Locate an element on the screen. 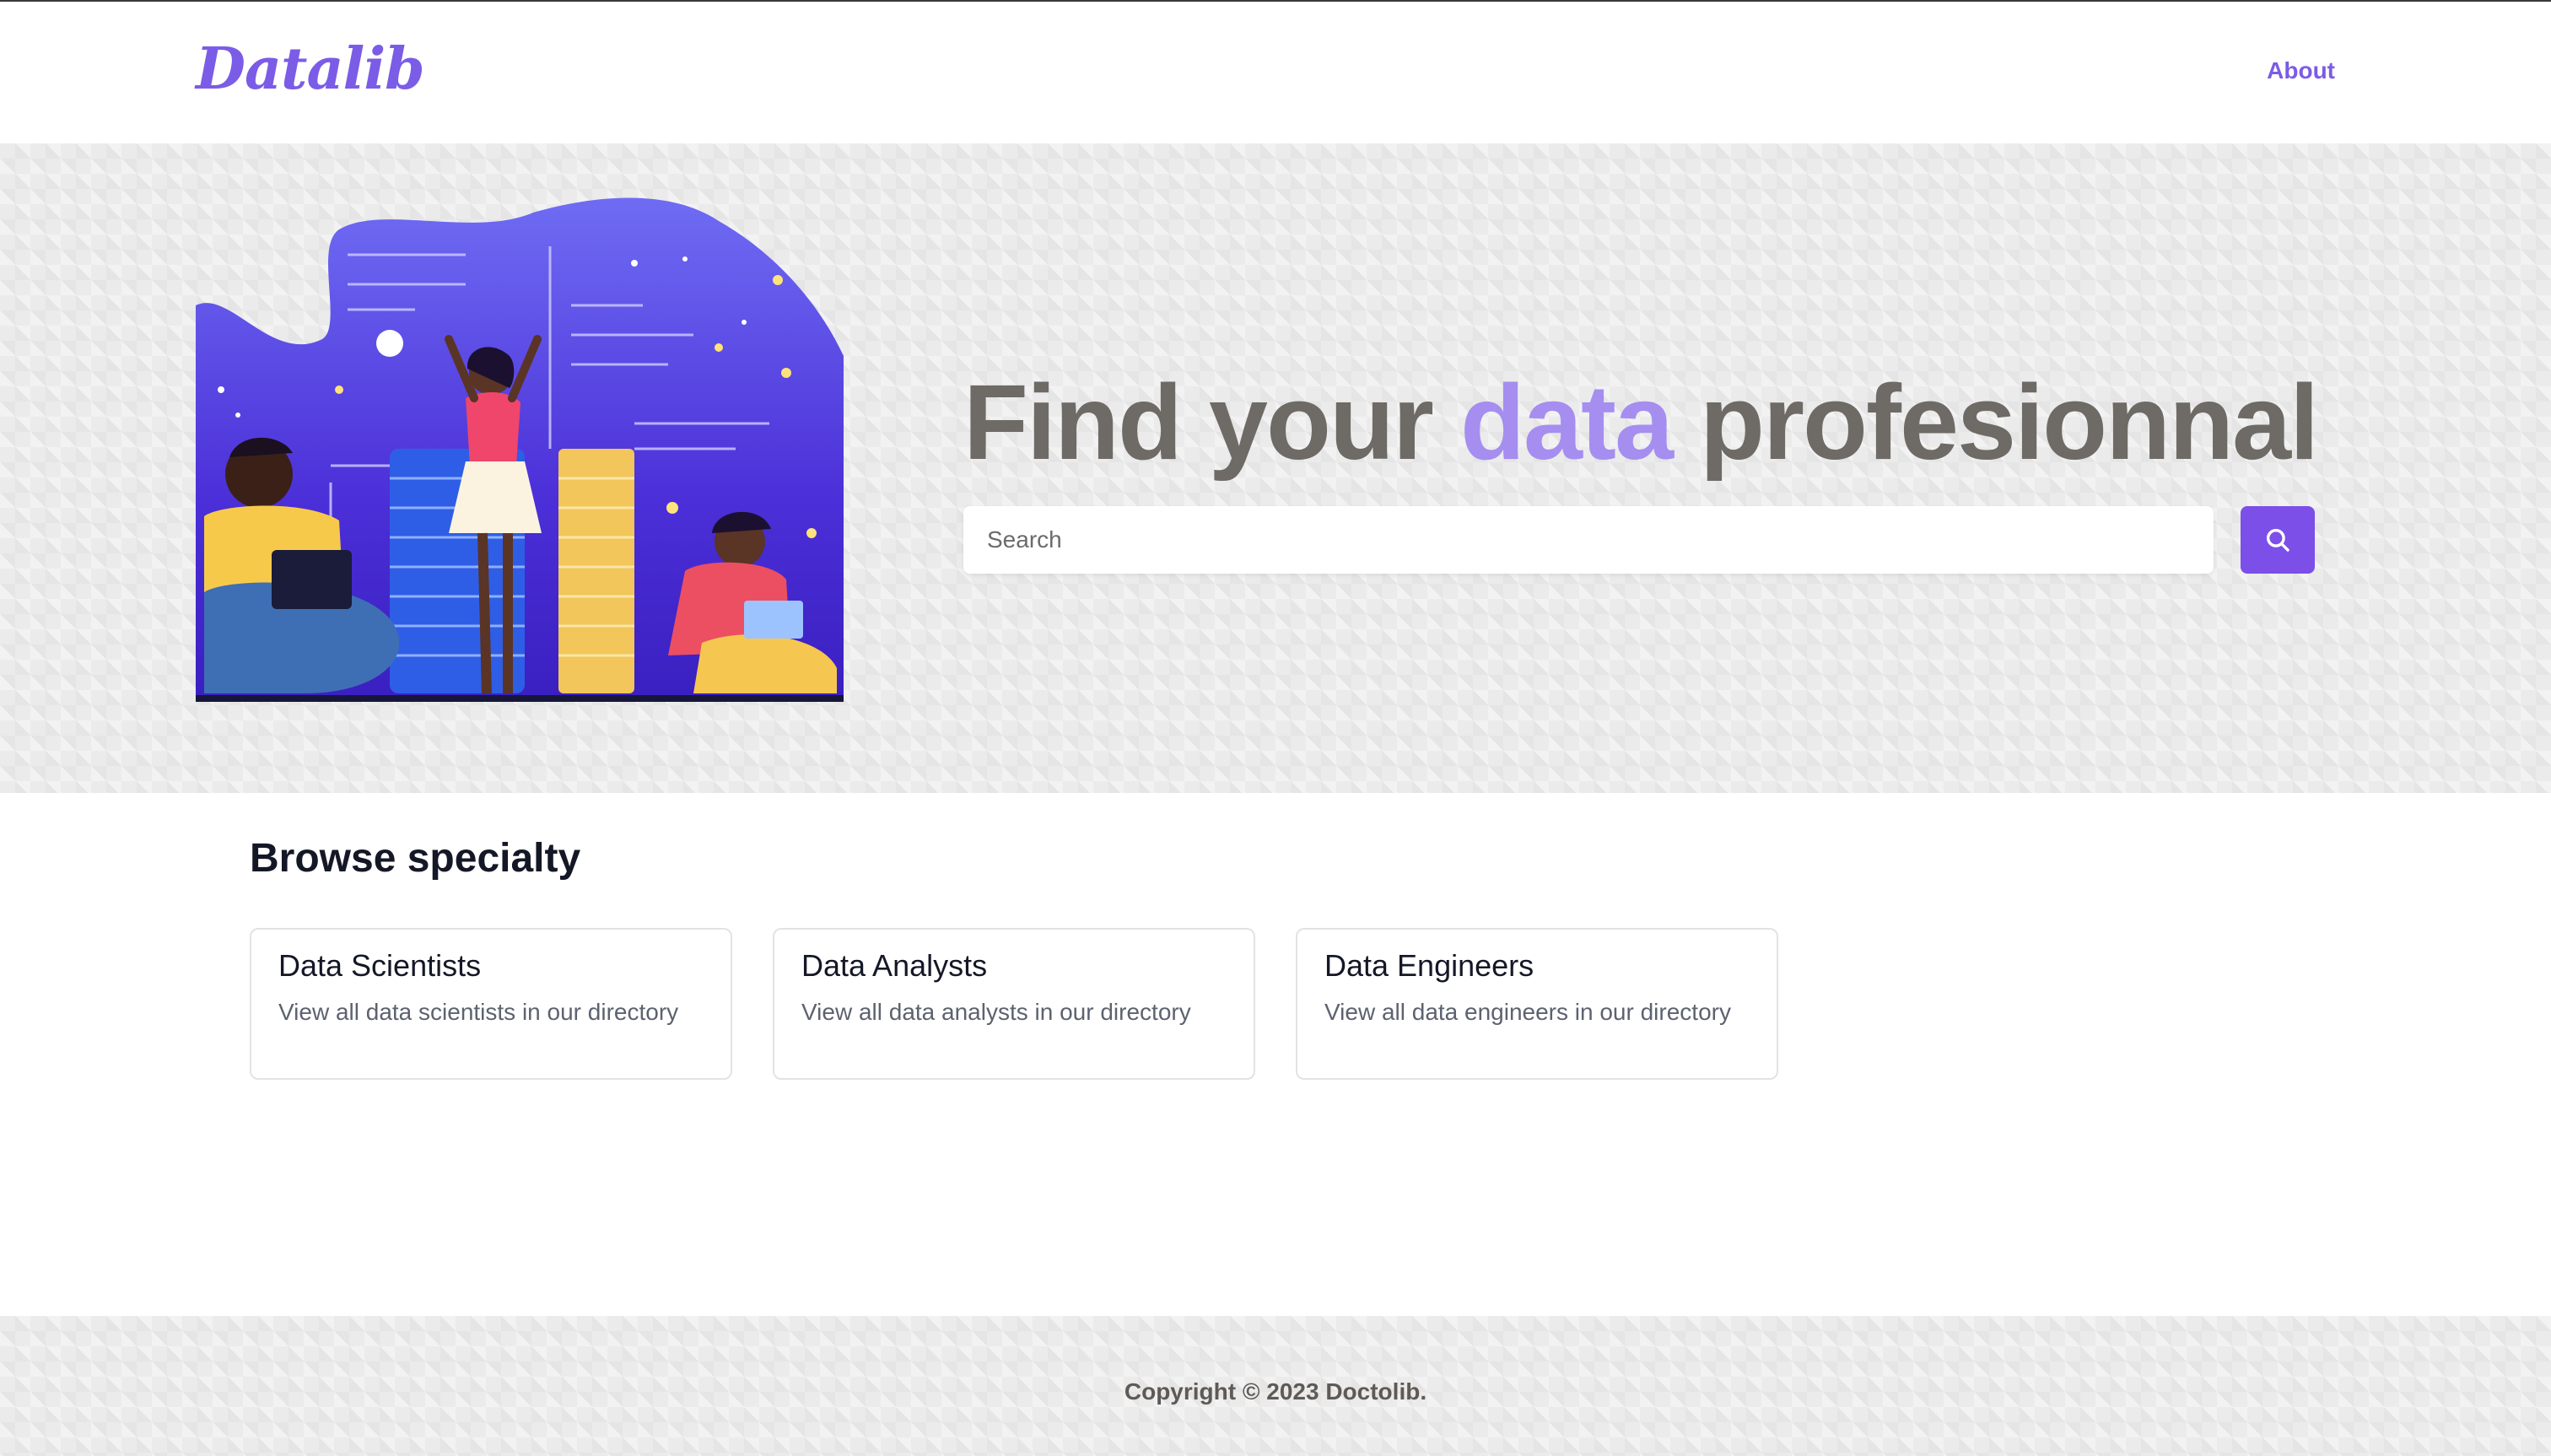  card-title: Data Scientists is located at coordinates (380, 966).